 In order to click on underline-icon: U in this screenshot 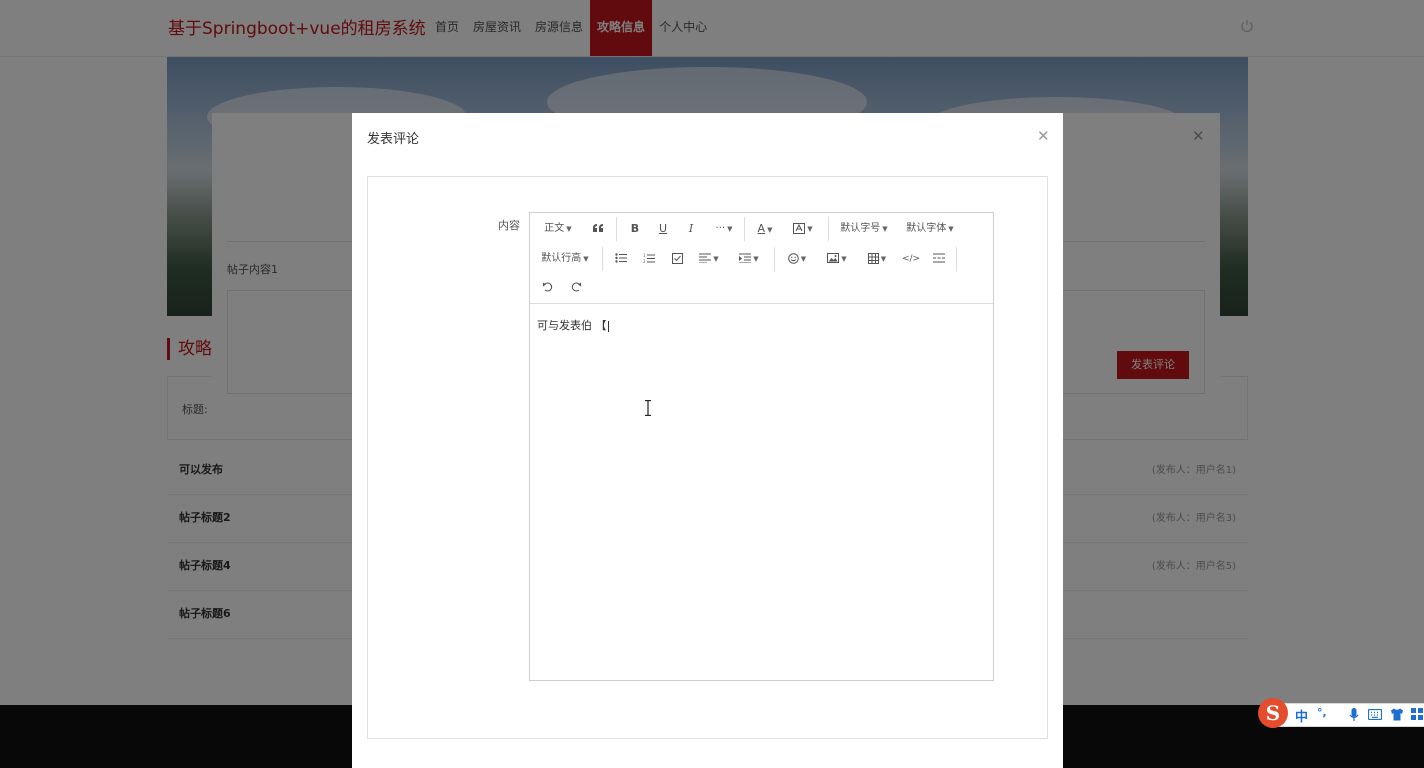, I will do `click(663, 229)`.